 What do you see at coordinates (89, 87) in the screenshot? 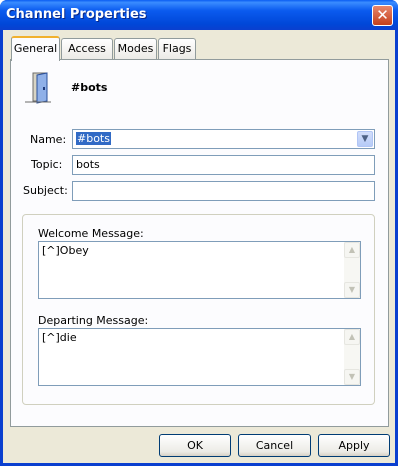
I see `channel-name-heading: #bots` at bounding box center [89, 87].